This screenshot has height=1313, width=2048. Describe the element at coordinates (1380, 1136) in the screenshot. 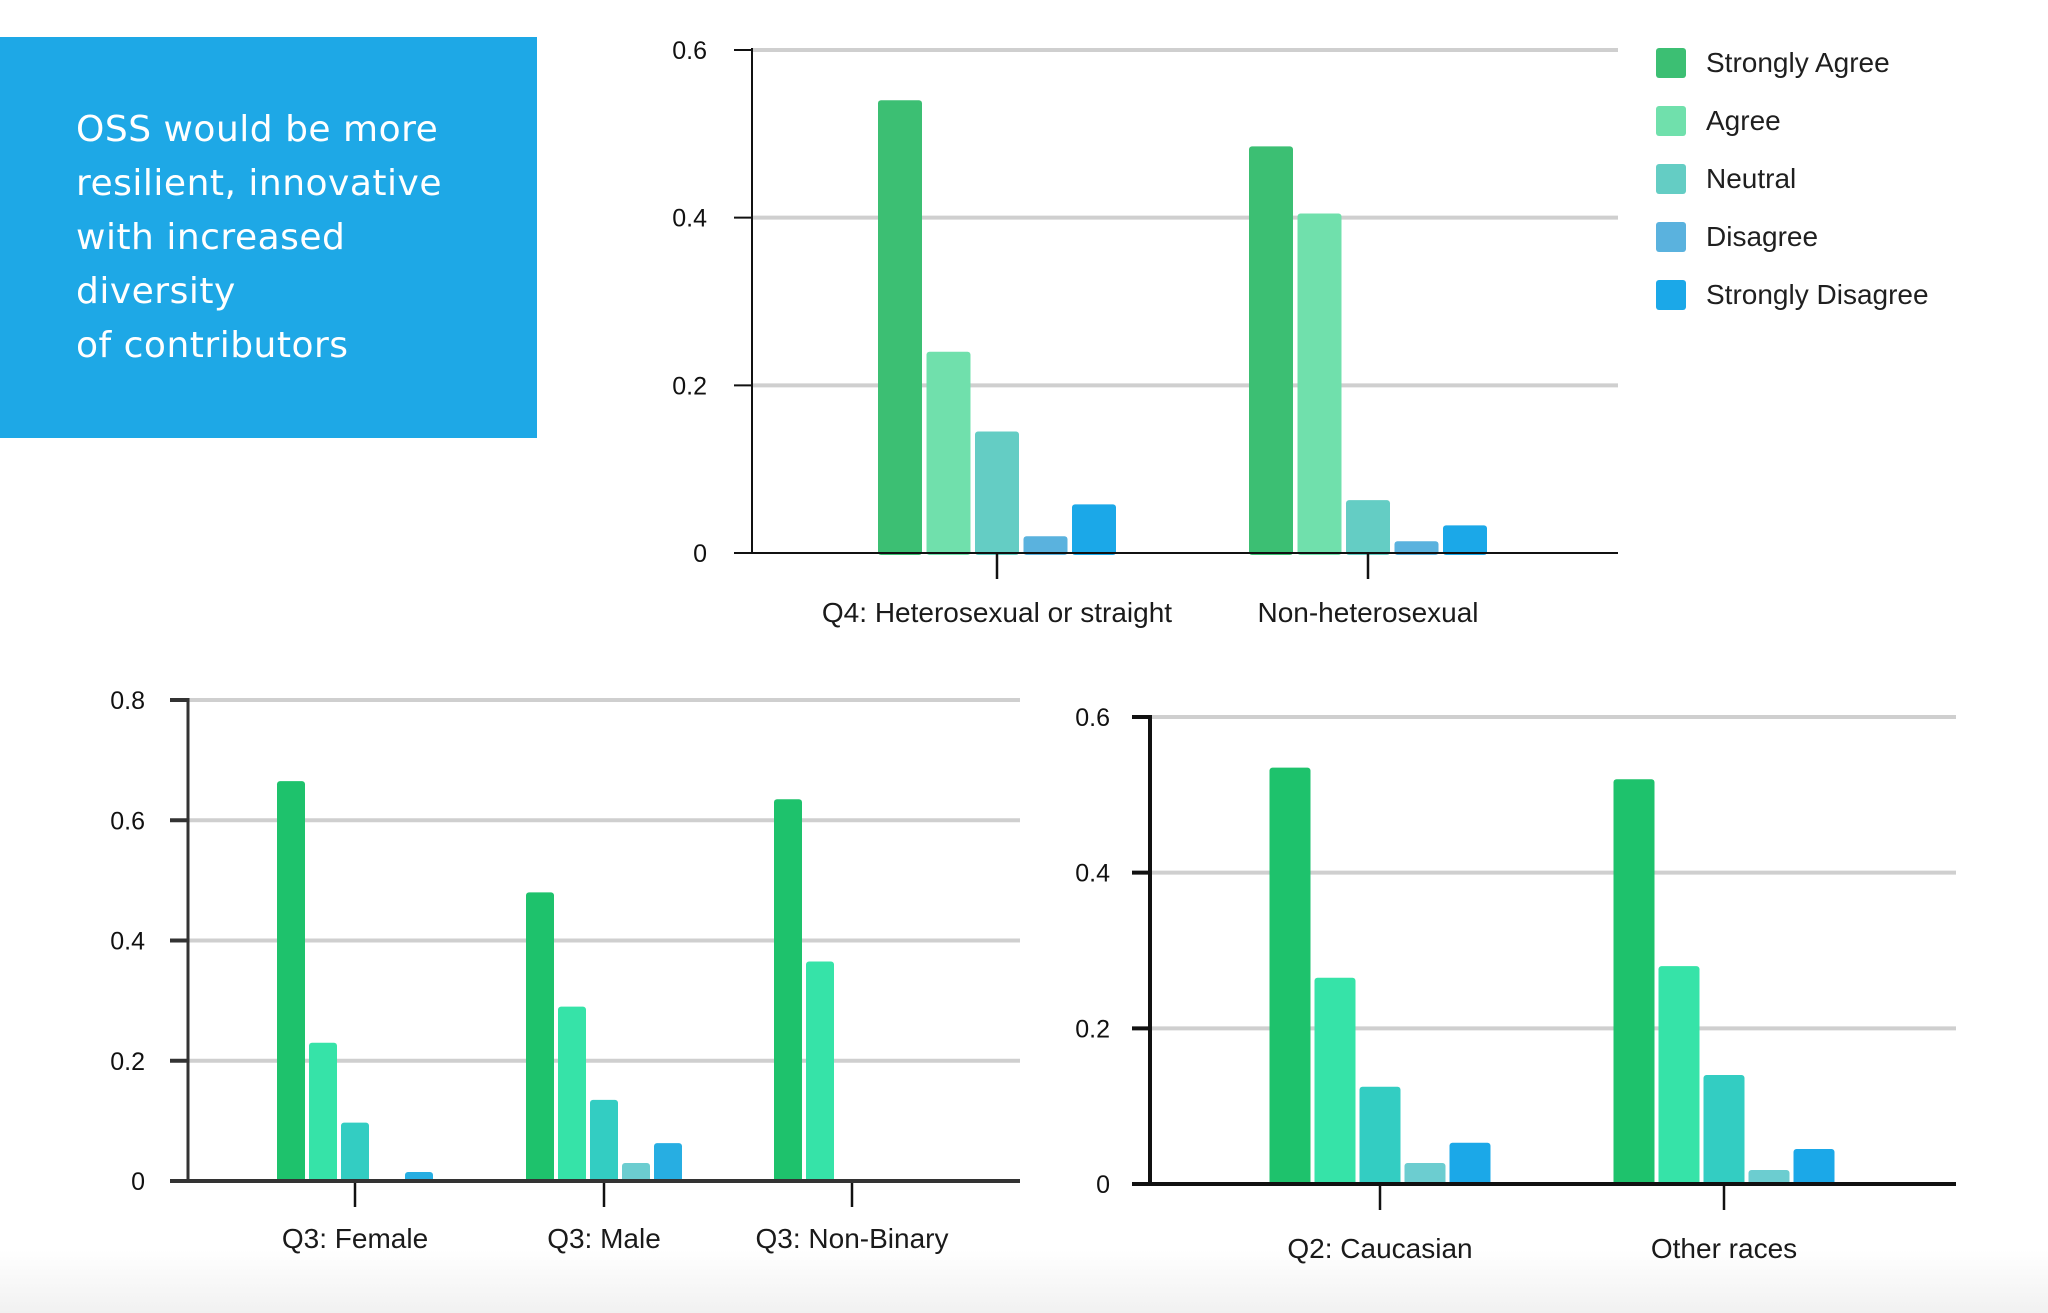

I see `bar-q2-caucasian-neutral` at that location.